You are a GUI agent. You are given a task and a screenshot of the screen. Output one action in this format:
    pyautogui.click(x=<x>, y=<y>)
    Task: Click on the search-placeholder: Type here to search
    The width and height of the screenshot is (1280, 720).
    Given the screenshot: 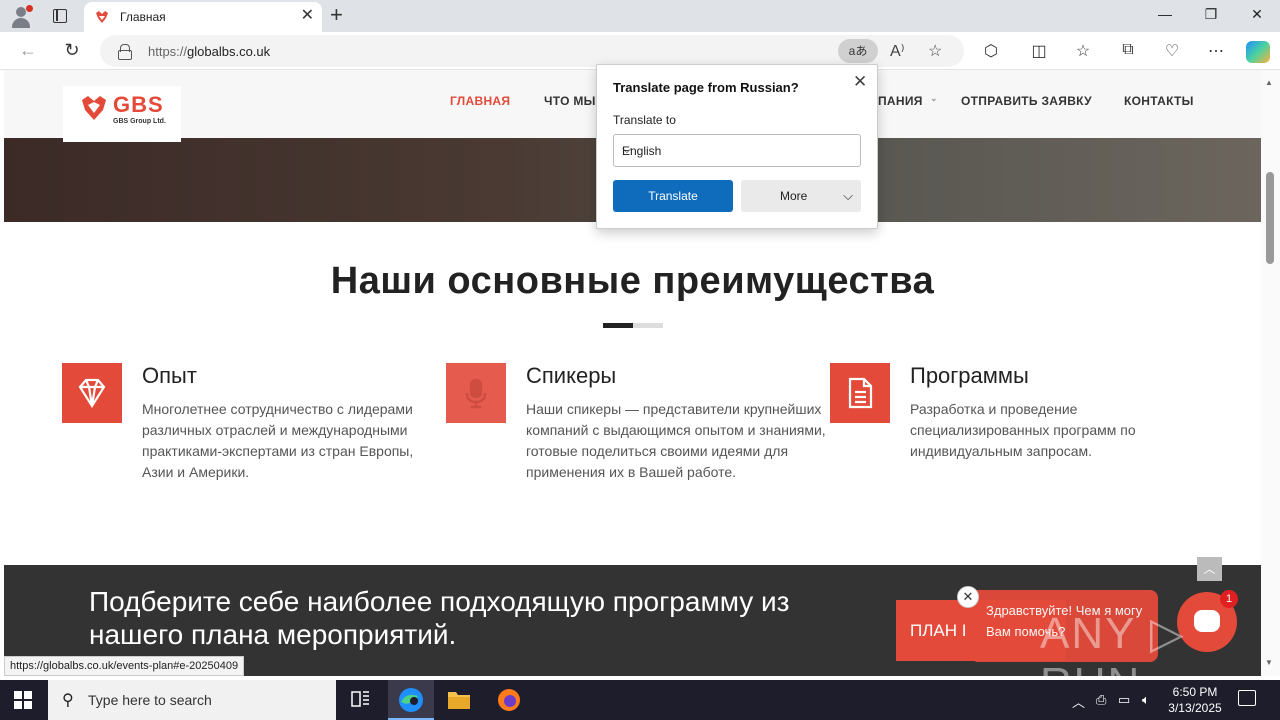 What is the action you would take?
    pyautogui.click(x=150, y=700)
    